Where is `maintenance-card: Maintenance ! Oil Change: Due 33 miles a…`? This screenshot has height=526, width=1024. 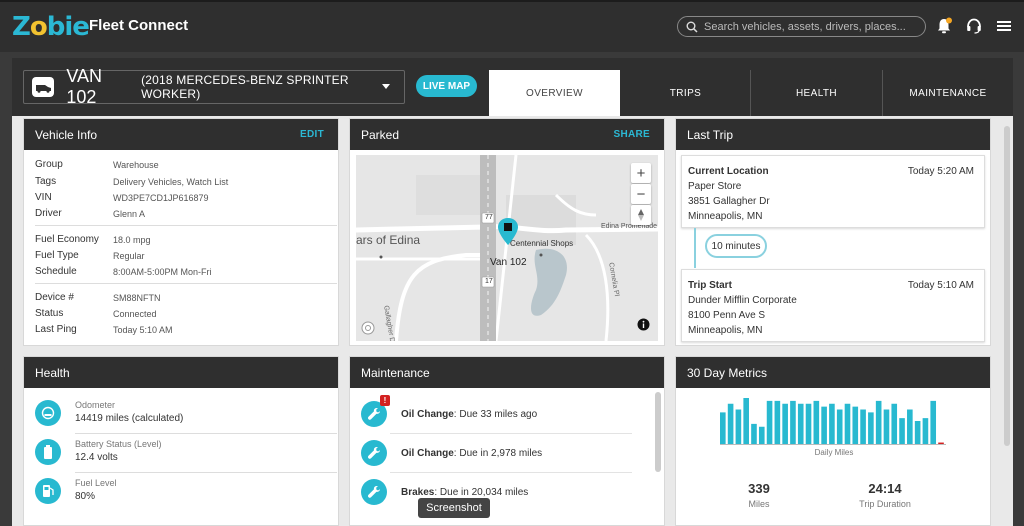
maintenance-card: Maintenance ! Oil Change: Due 33 miles a… is located at coordinates (507, 441).